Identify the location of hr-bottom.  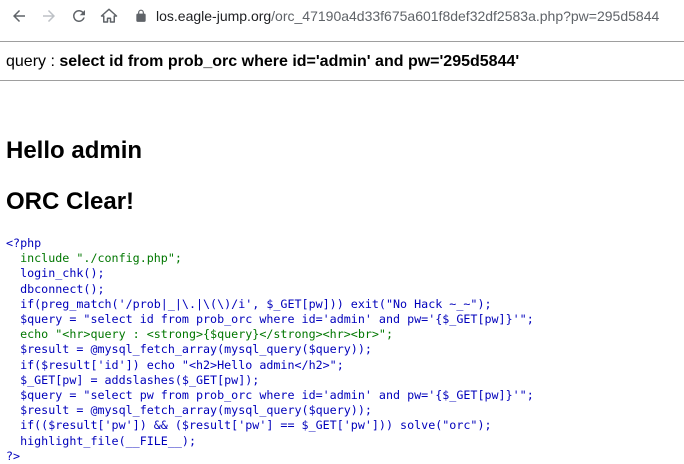
(342, 80).